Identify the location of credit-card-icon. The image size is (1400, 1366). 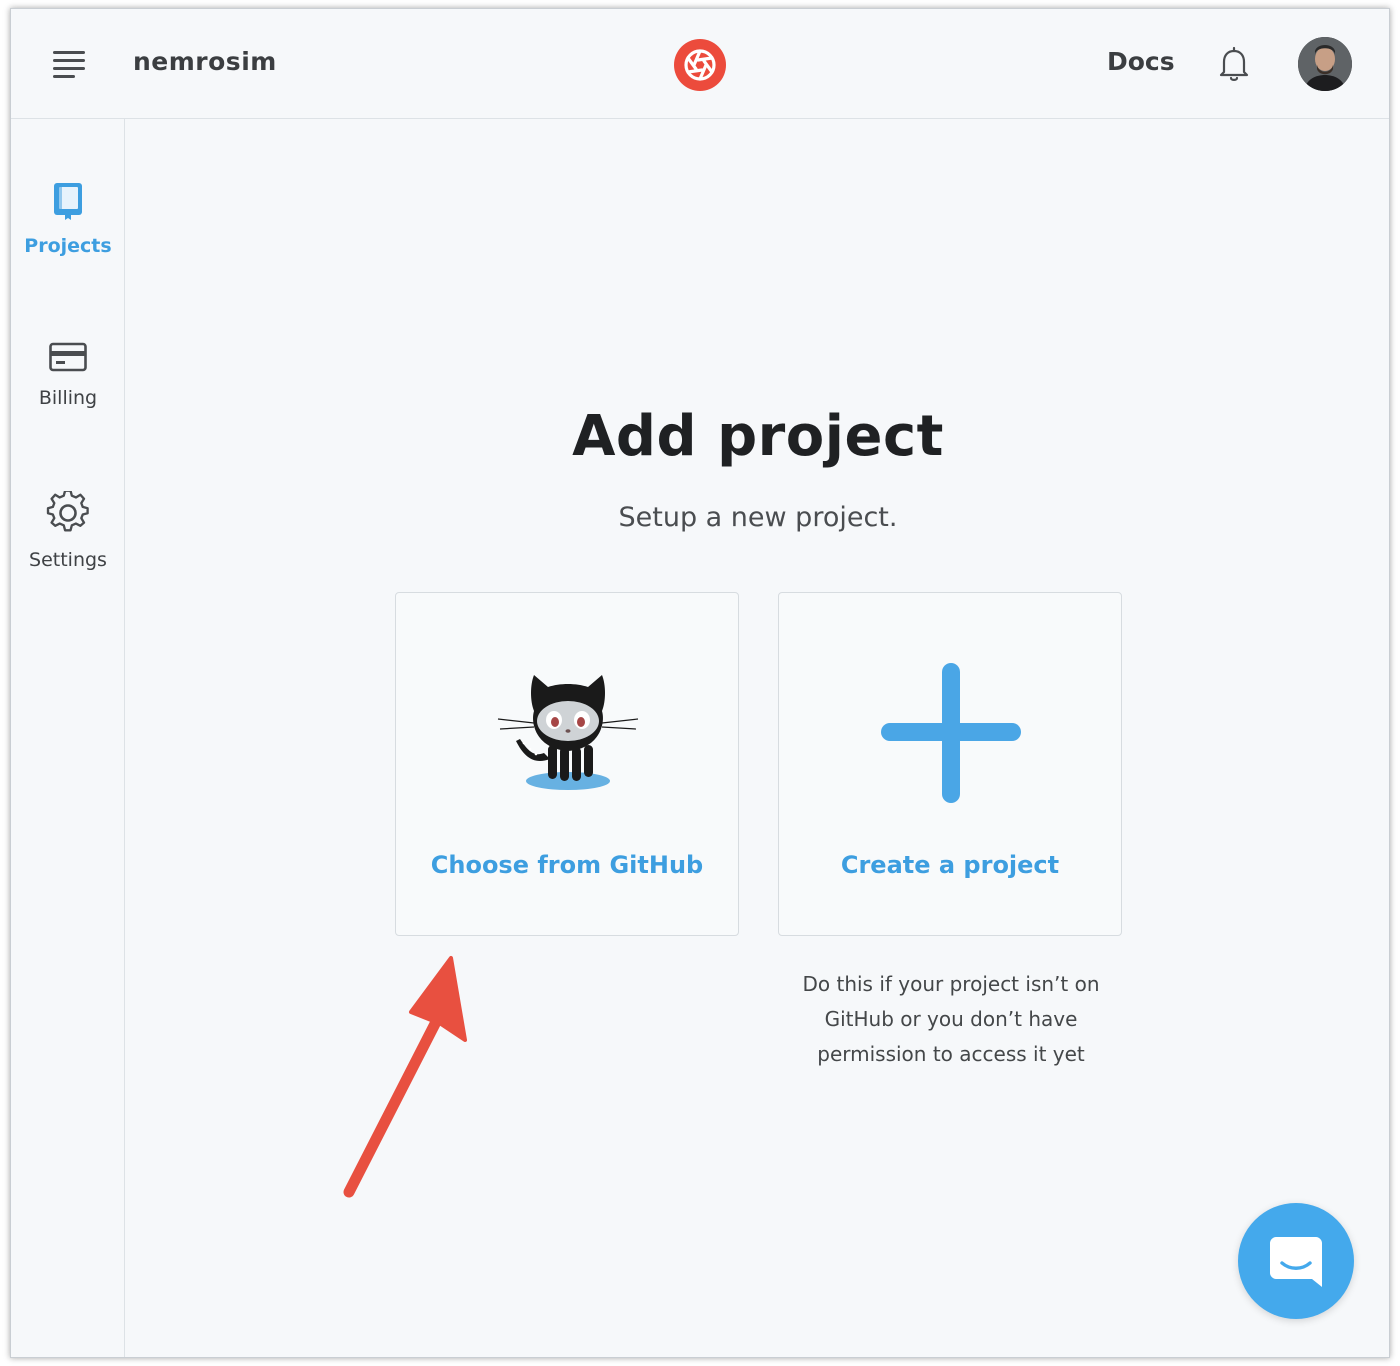
(68, 357).